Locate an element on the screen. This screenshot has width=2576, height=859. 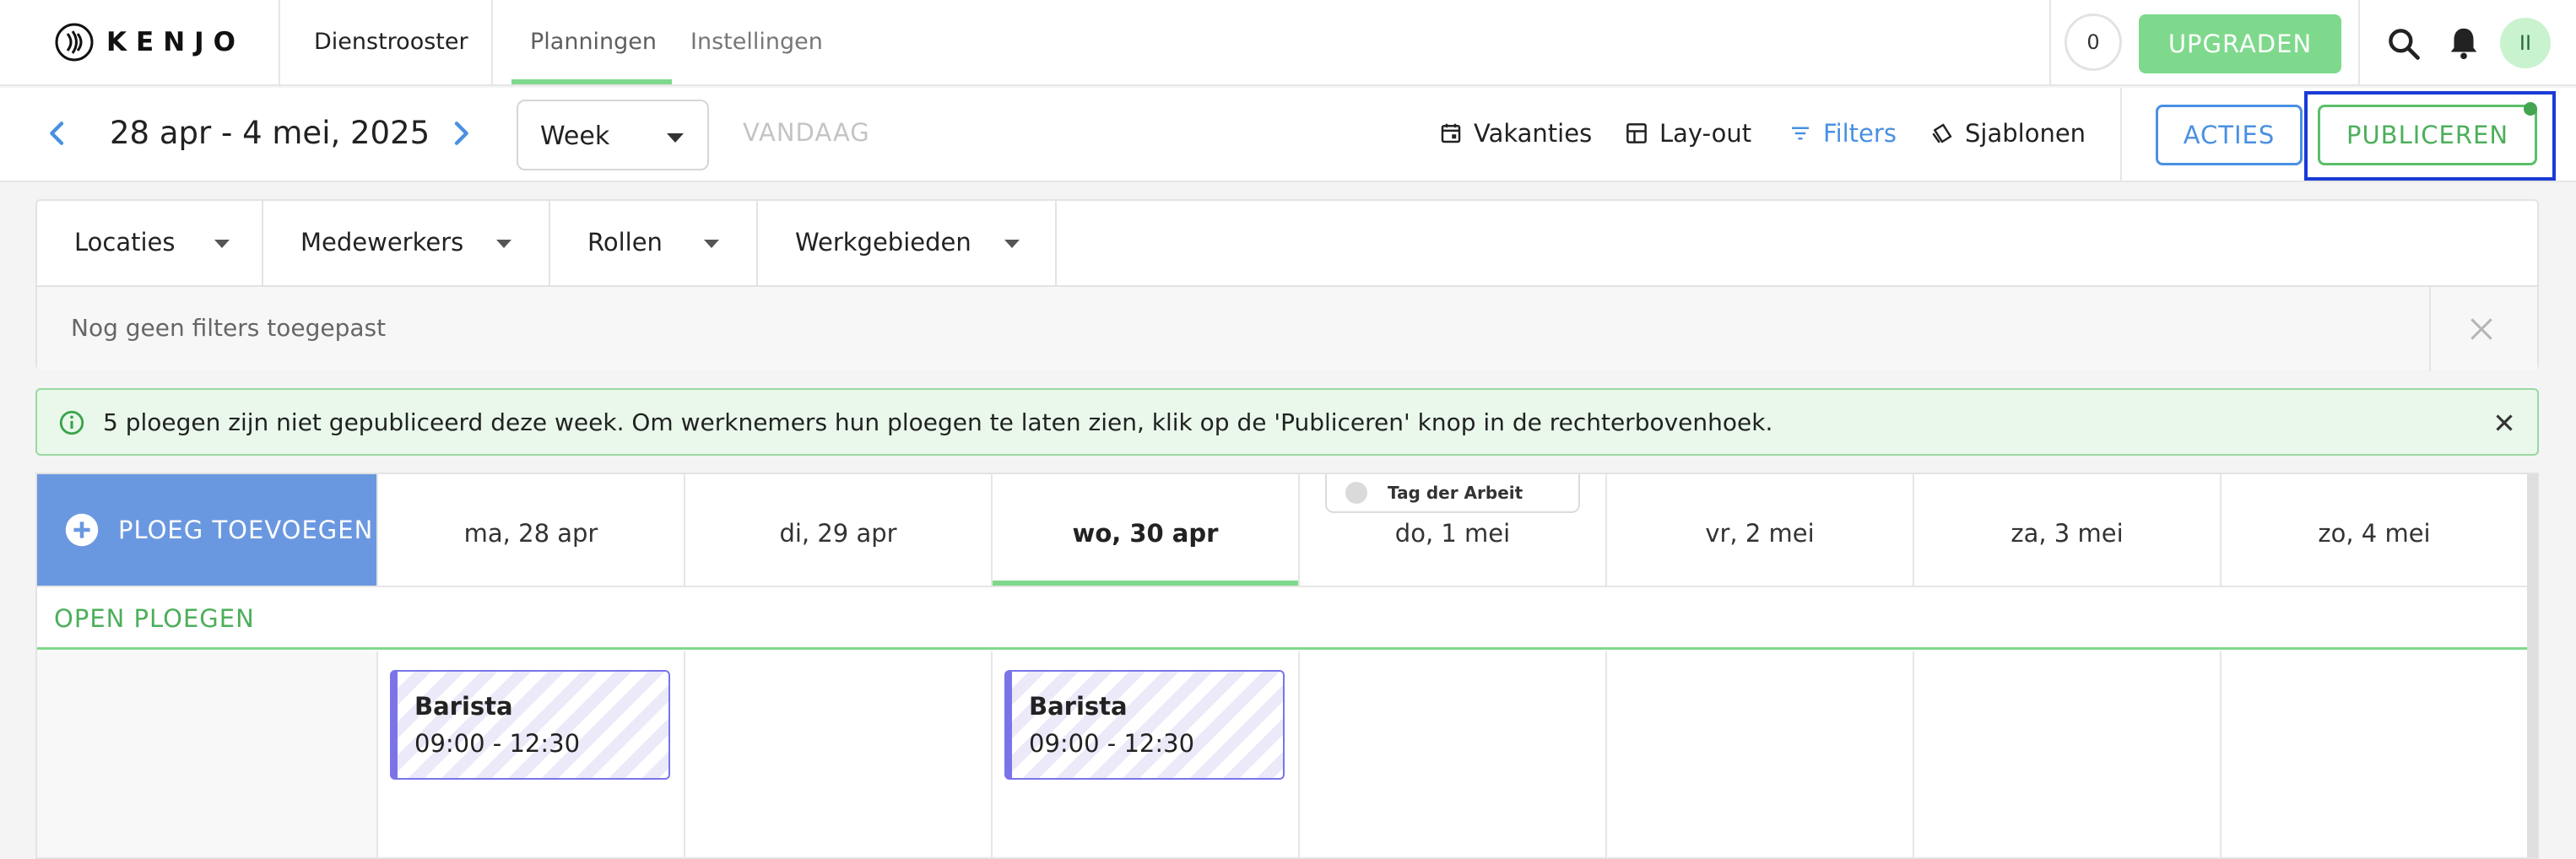
layout-icon is located at coordinates (1636, 133).